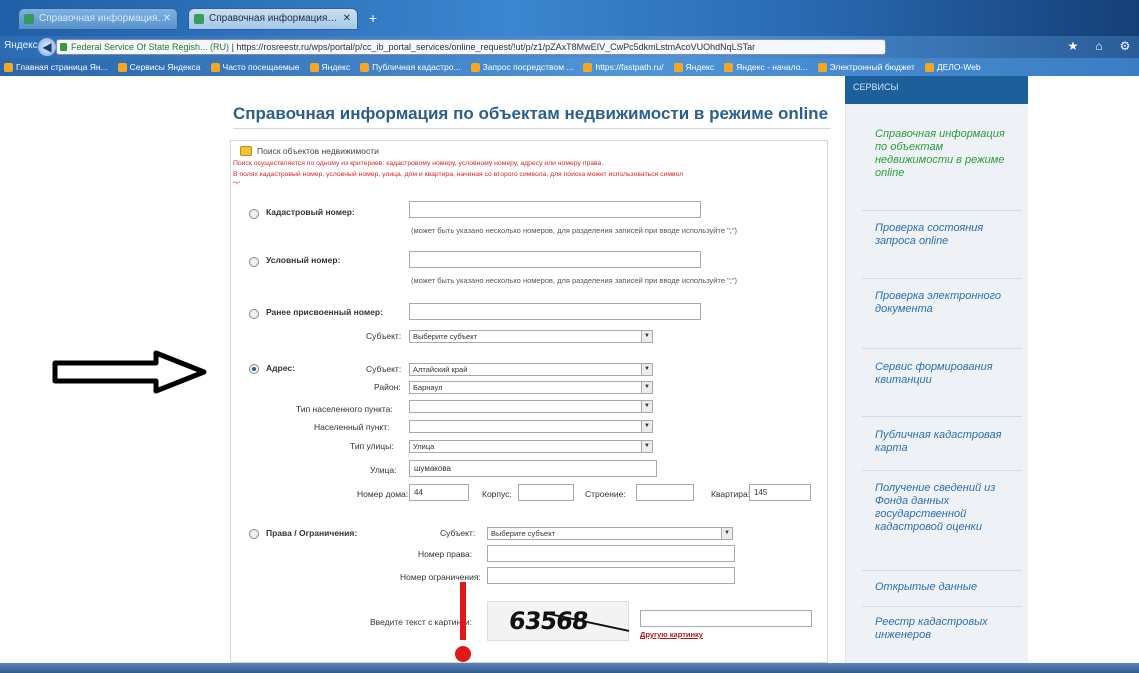 The image size is (1139, 673). I want to click on conditional-label: Условный номер:, so click(303, 260).